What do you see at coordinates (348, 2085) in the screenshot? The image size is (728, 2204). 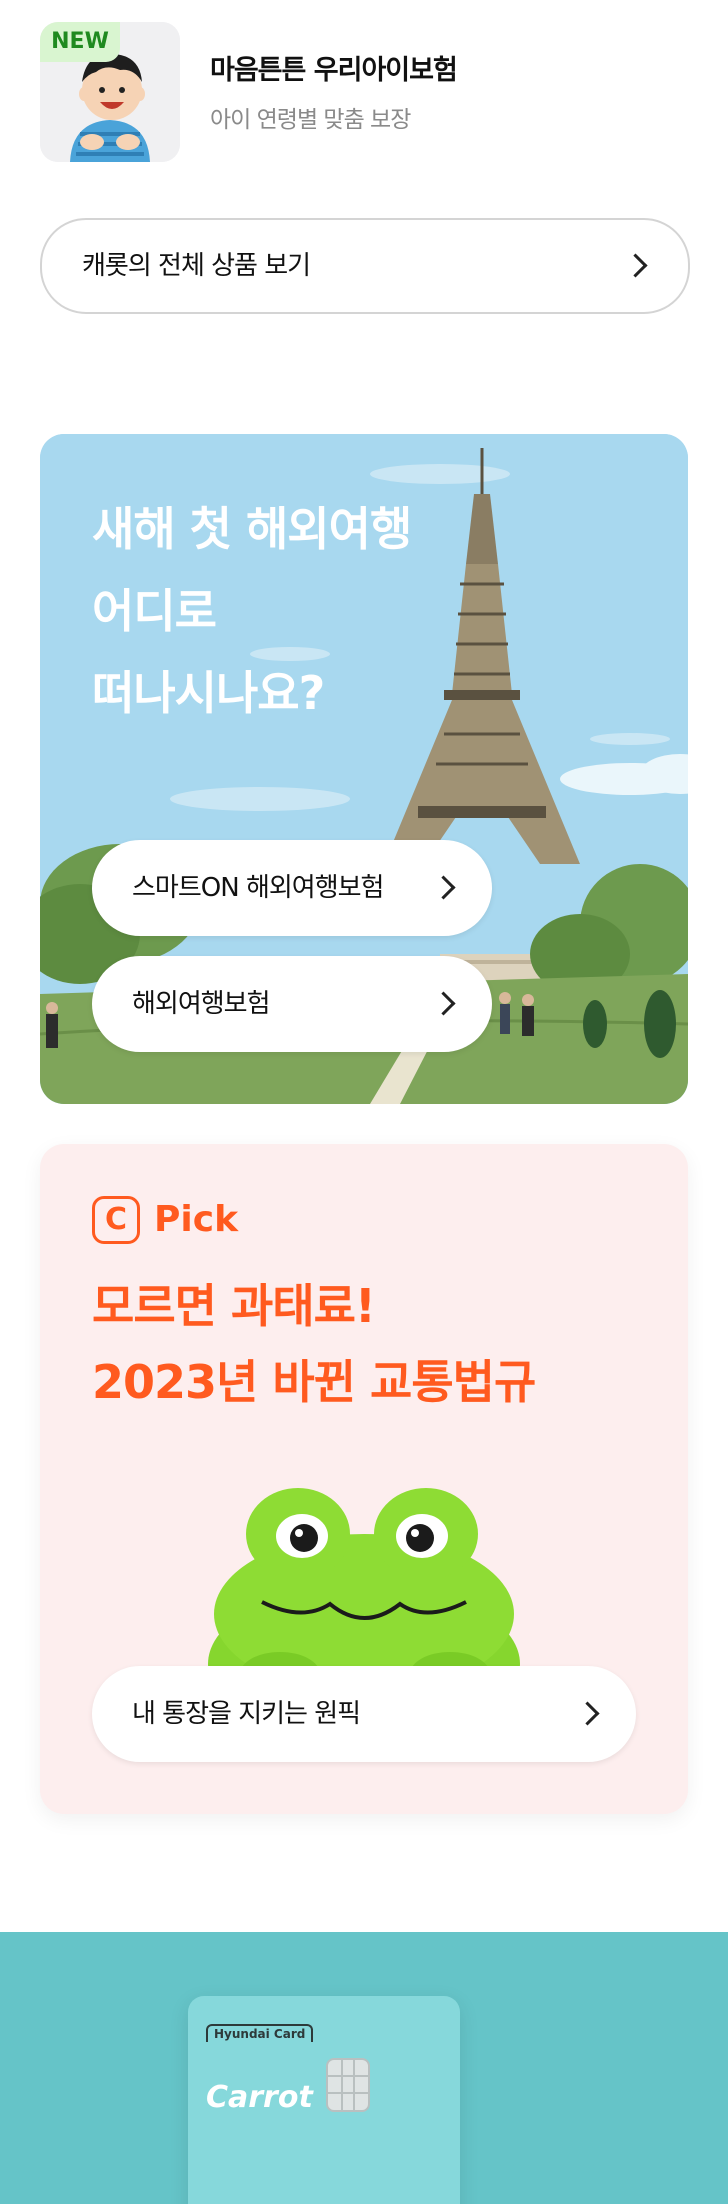 I see `card-chip-icon` at bounding box center [348, 2085].